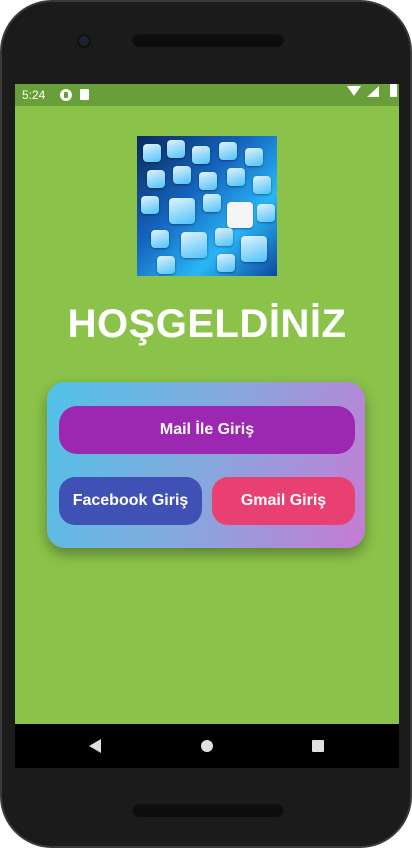  What do you see at coordinates (84, 41) in the screenshot?
I see `front-camera` at bounding box center [84, 41].